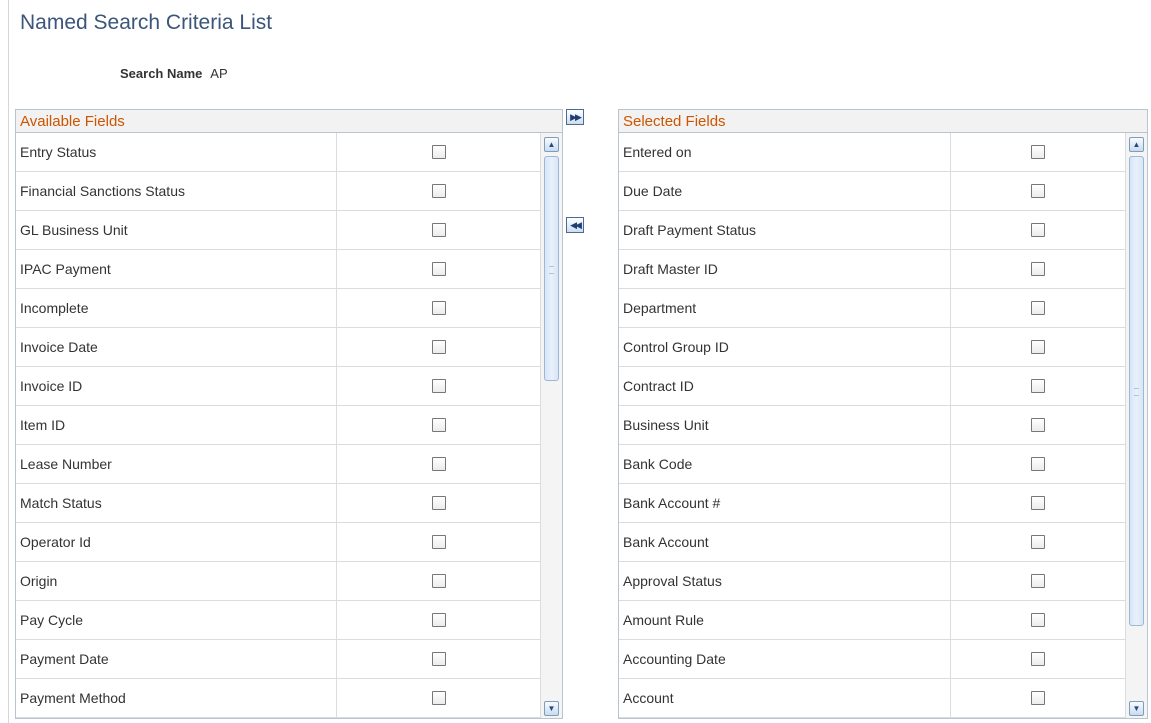 The width and height of the screenshot is (1151, 723). Describe the element at coordinates (176, 230) in the screenshot. I see `field-name: GL Business Unit` at that location.